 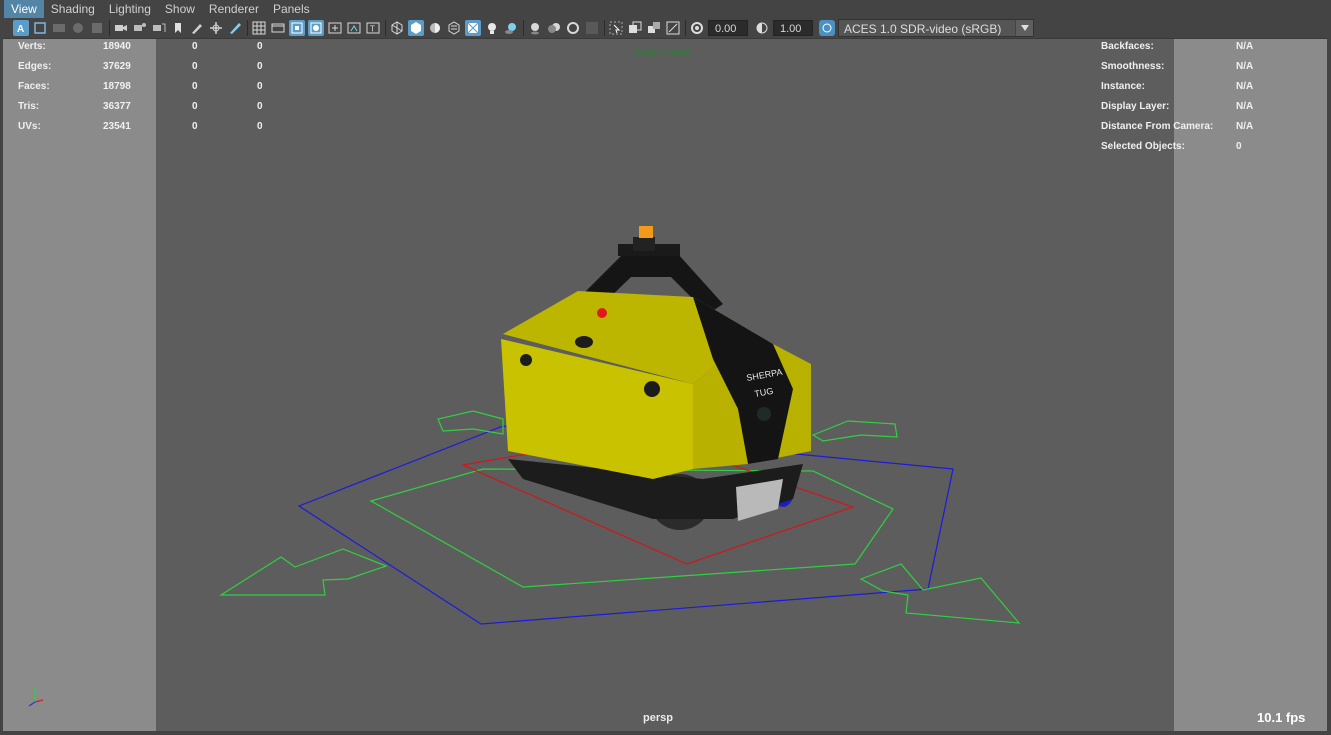 I want to click on hud-tris-selected: 0, so click(x=195, y=106).